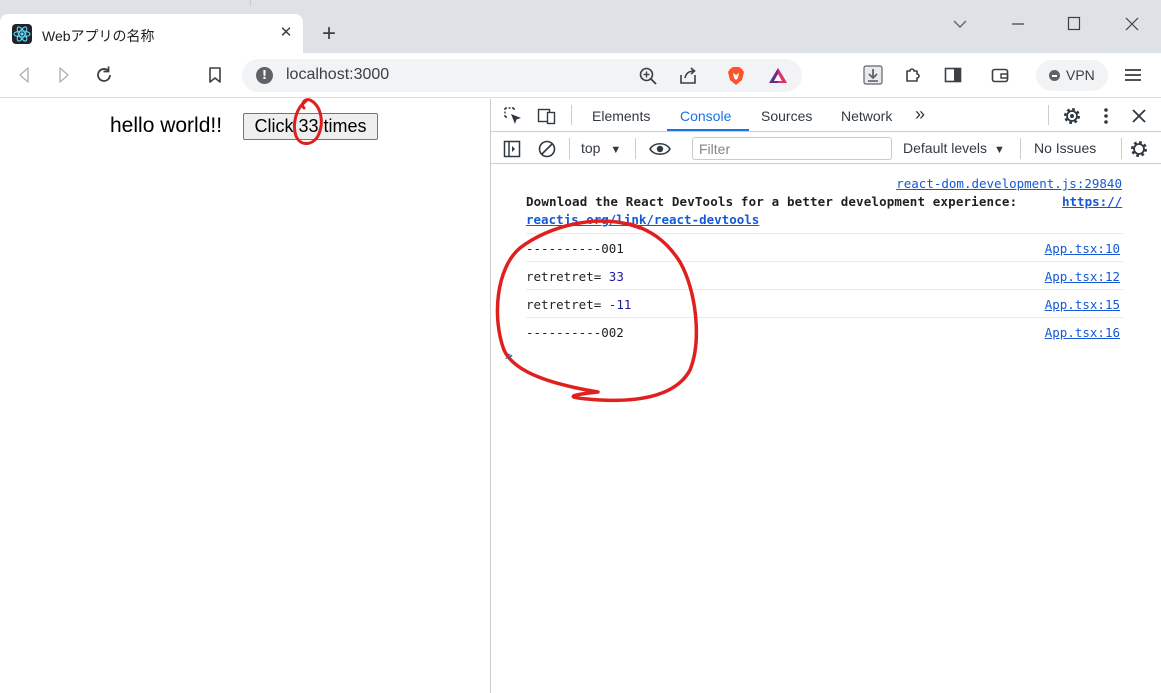 The height and width of the screenshot is (693, 1161). What do you see at coordinates (575, 276) in the screenshot?
I see `console-message-text: retretret= 33` at bounding box center [575, 276].